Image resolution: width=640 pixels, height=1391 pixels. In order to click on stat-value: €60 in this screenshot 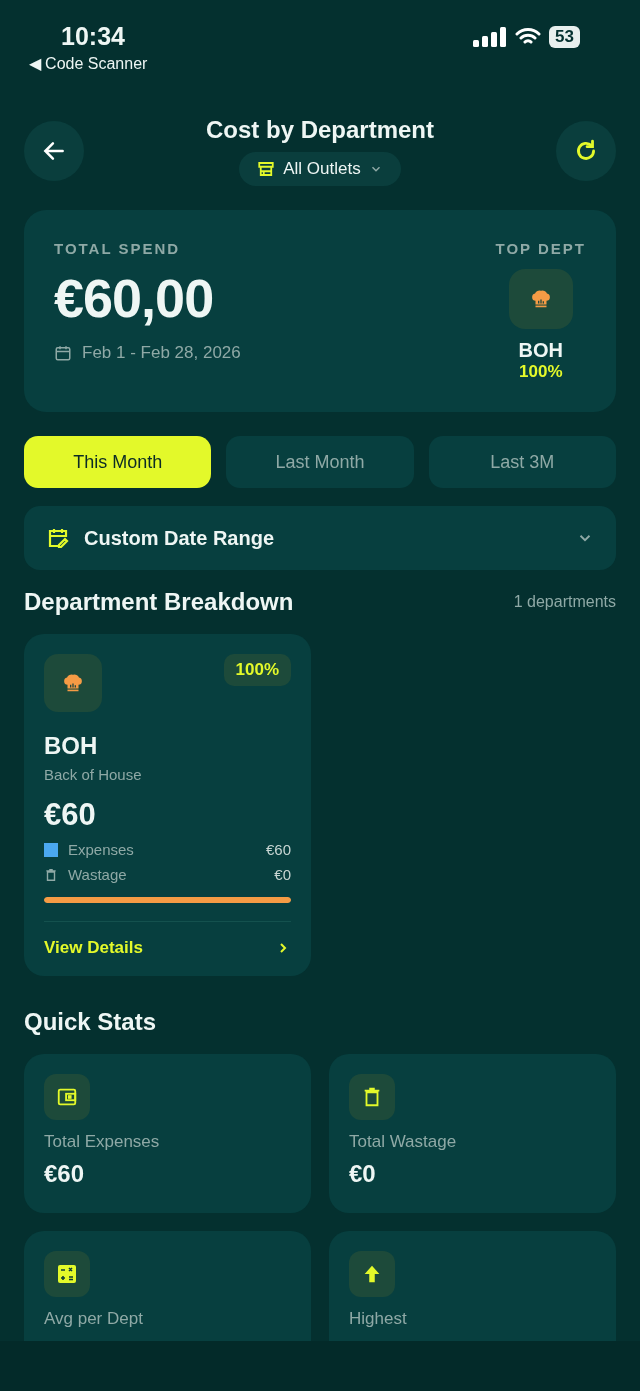, I will do `click(65, 1174)`.